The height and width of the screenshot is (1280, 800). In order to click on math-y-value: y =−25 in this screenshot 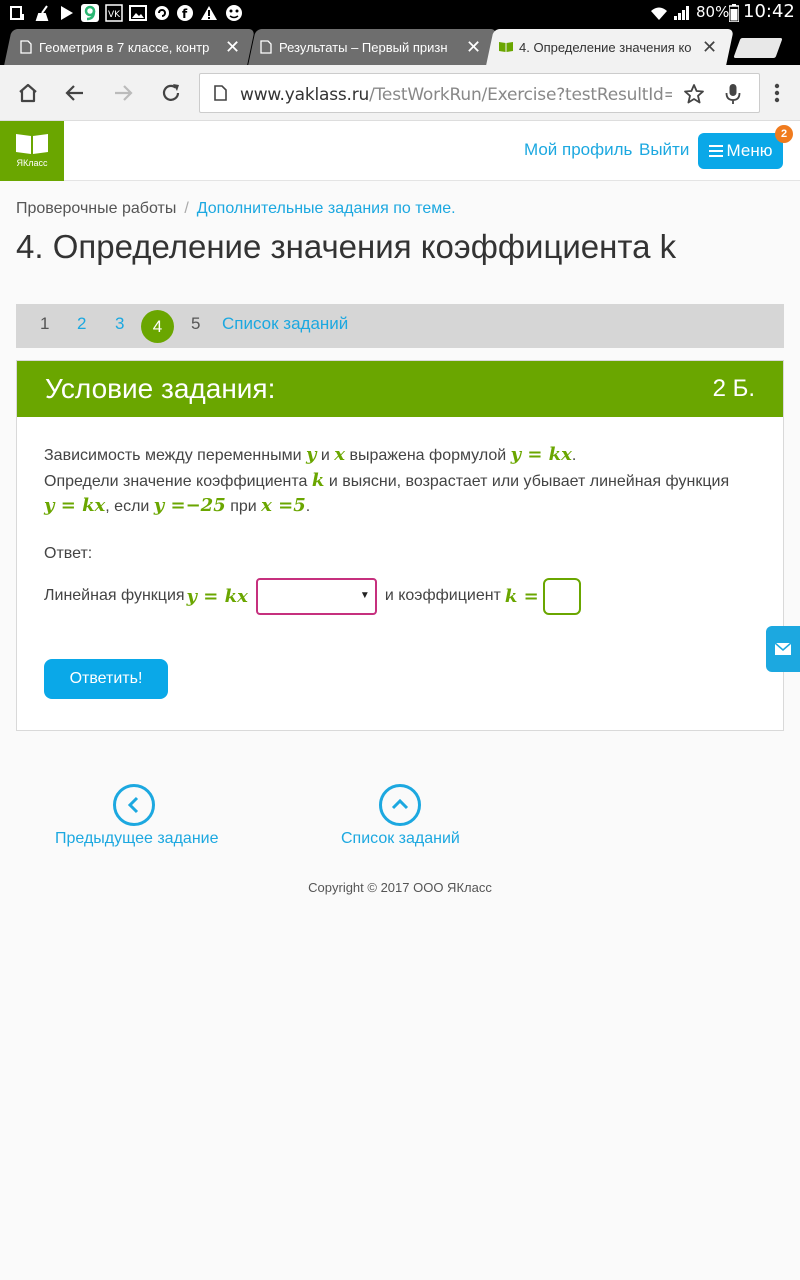, I will do `click(189, 505)`.